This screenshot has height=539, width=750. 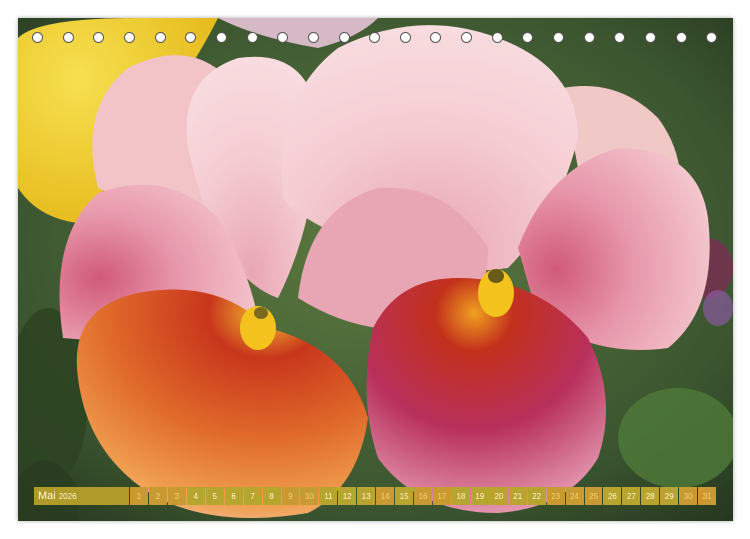 I want to click on day-cell: 23, so click(x=555, y=496).